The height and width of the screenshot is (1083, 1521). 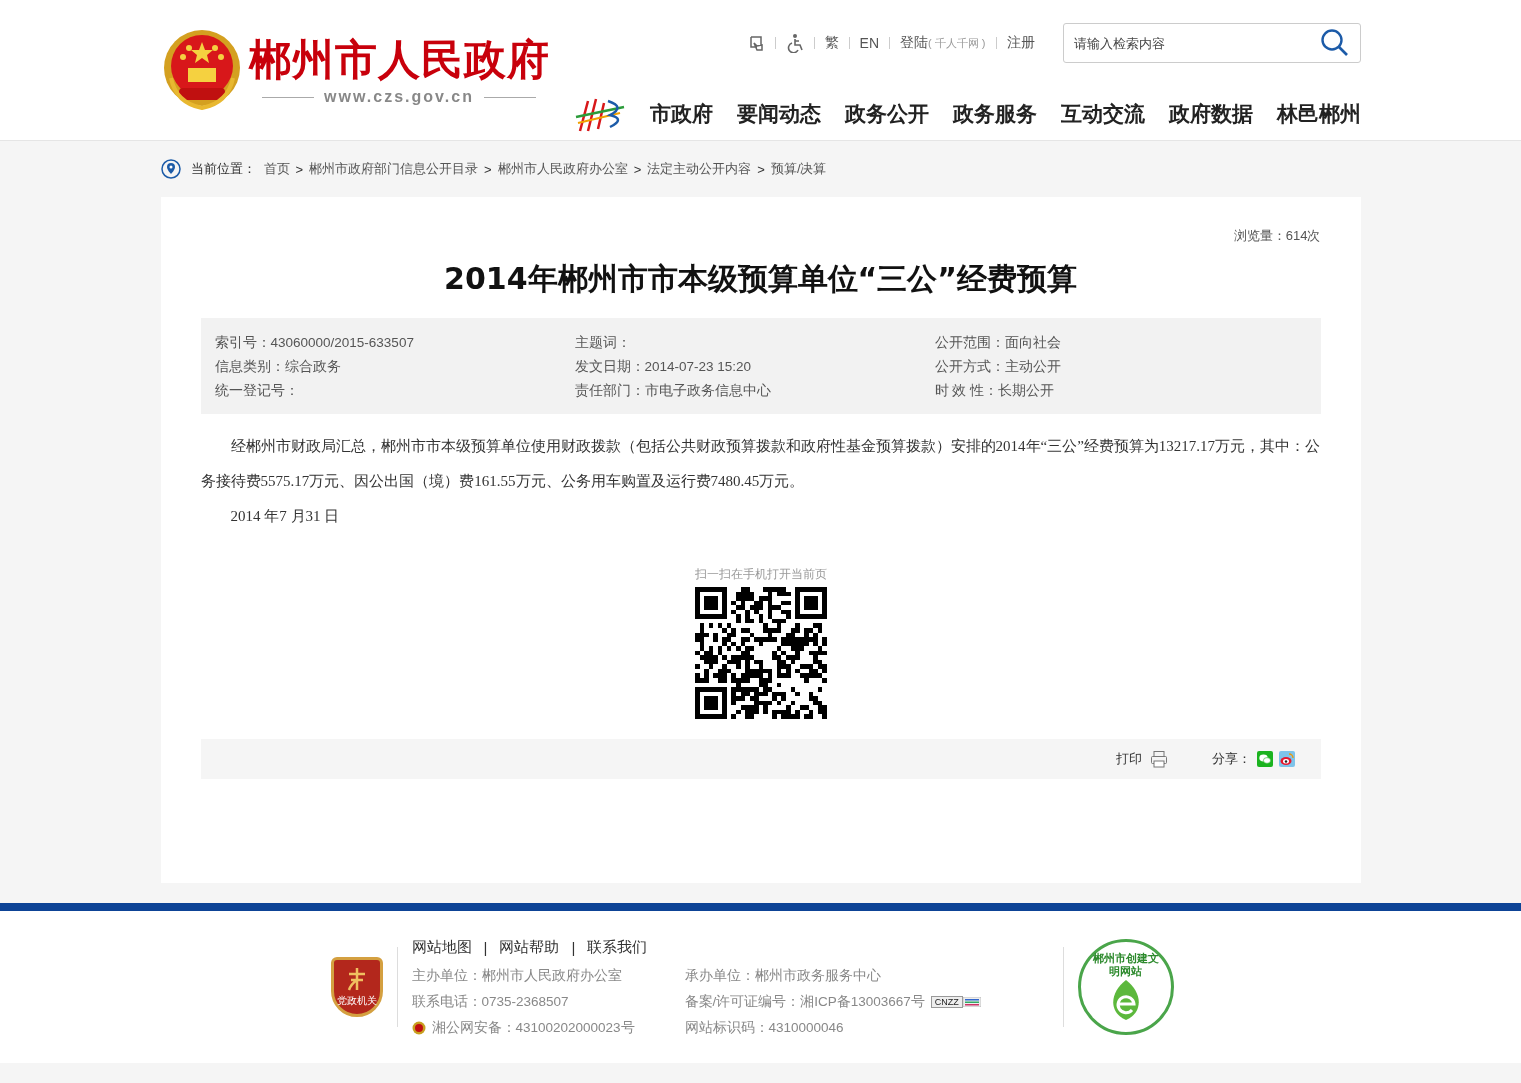 I want to click on footer-info: 湘公网安备：43100202000023号, so click(x=533, y=1027).